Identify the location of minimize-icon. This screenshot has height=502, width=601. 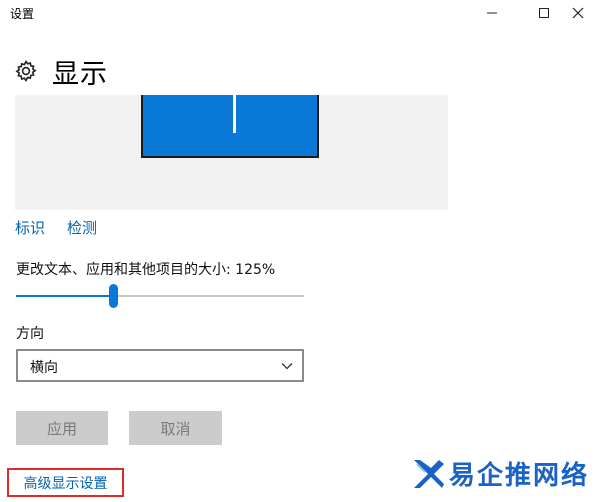
(492, 13).